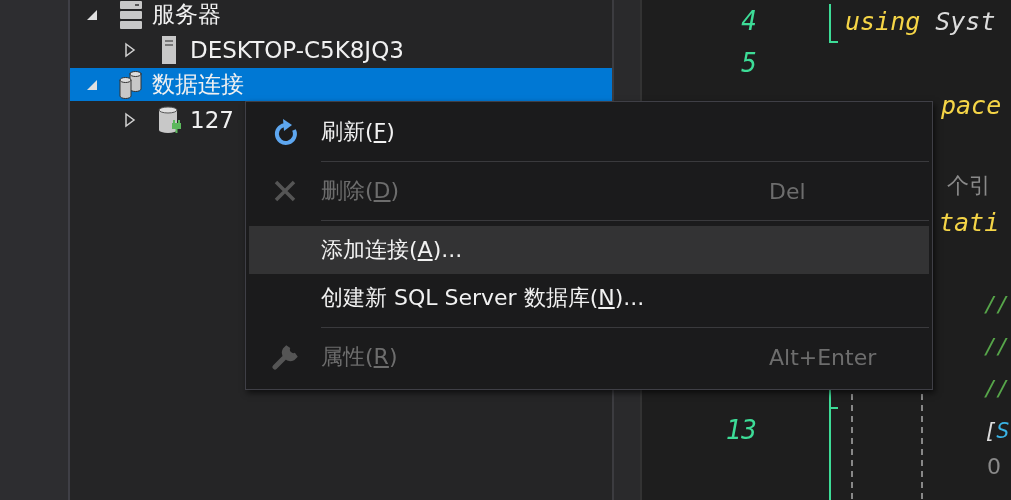 This screenshot has height=500, width=1011. I want to click on code-keyword: pace, so click(971, 105).